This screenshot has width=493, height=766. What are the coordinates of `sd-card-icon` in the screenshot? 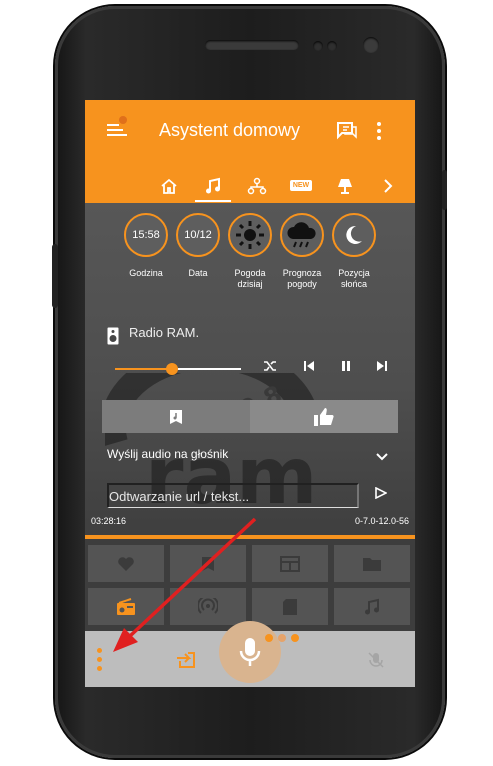 It's located at (290, 606).